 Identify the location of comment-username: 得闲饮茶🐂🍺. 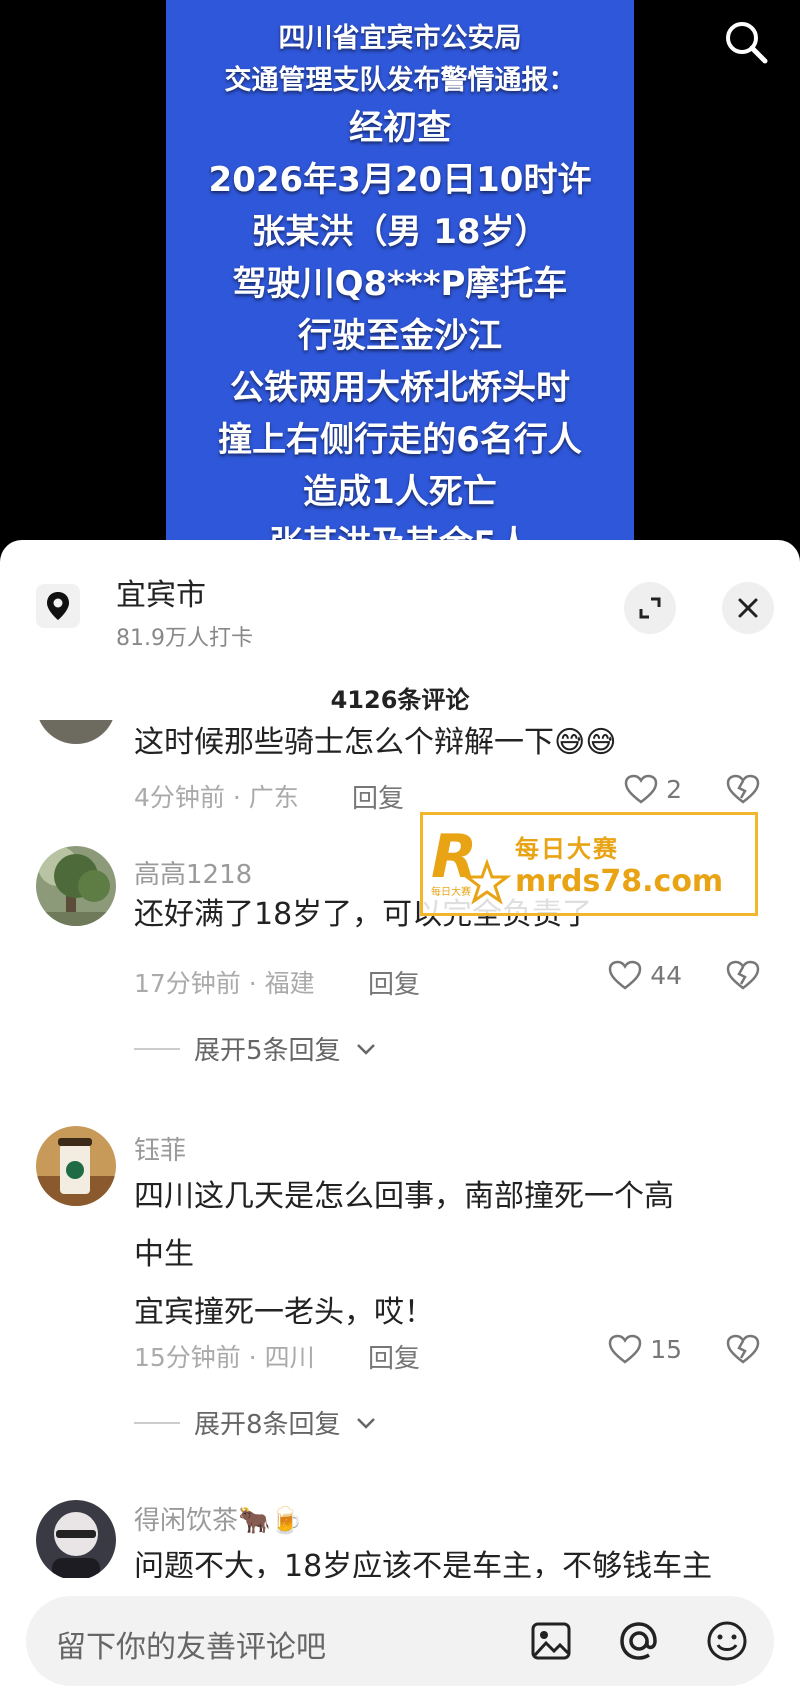
(218, 1518).